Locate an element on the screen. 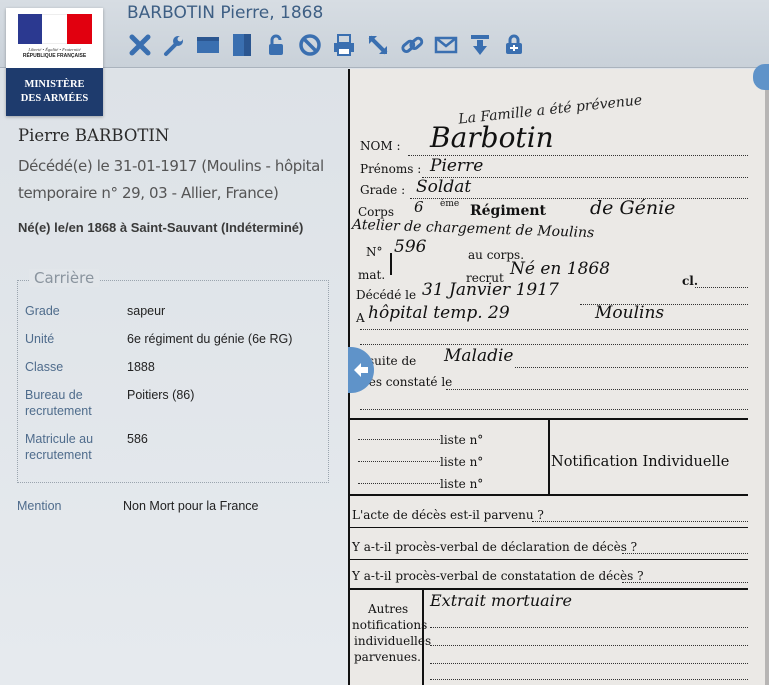 The image size is (769, 685). close-button is located at coordinates (140, 45).